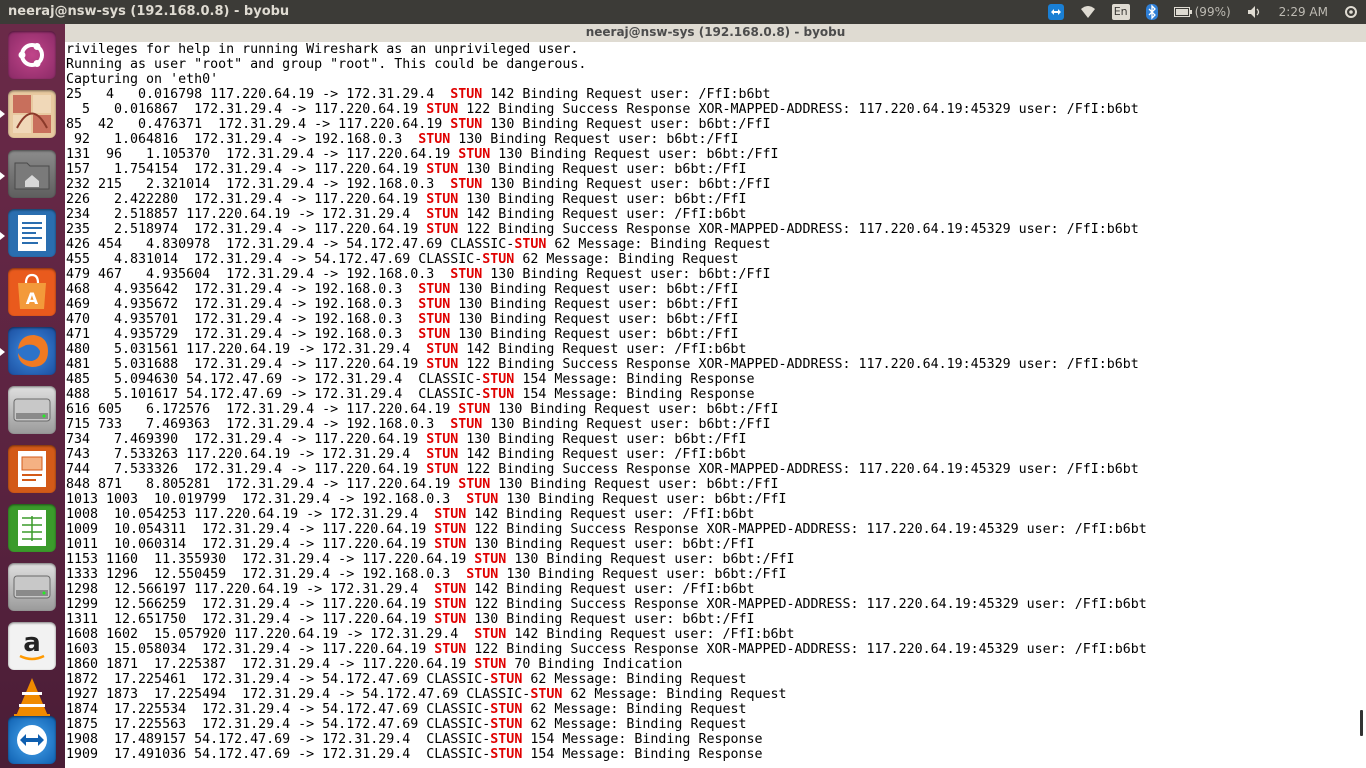 This screenshot has width=1366, height=768. What do you see at coordinates (1152, 12) in the screenshot?
I see `bluetooth-icon` at bounding box center [1152, 12].